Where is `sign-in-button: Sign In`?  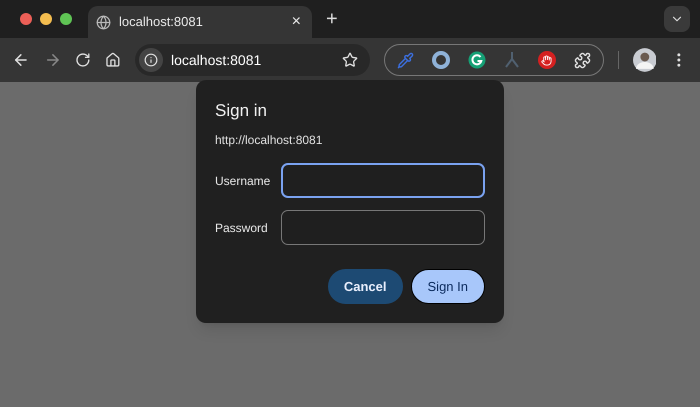
sign-in-button: Sign In is located at coordinates (447, 286).